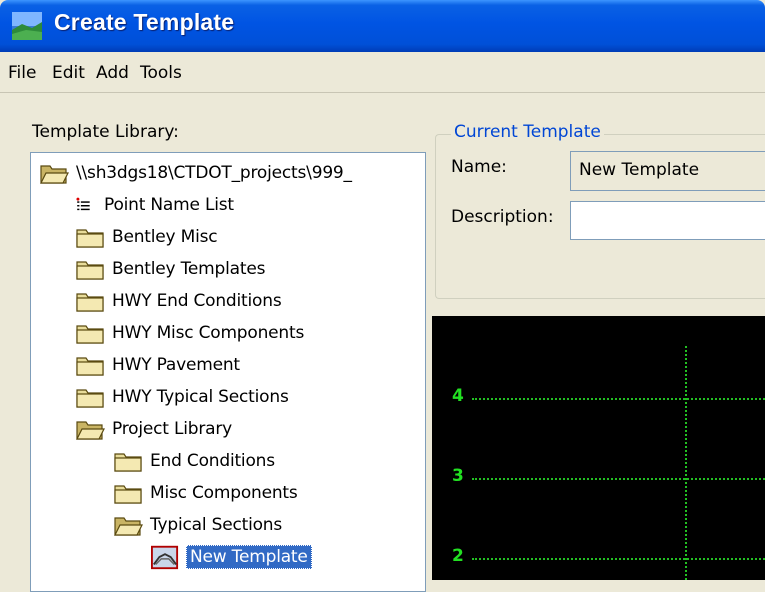 This screenshot has height=592, width=765. I want to click on template-library-label: Template Library:, so click(105, 132).